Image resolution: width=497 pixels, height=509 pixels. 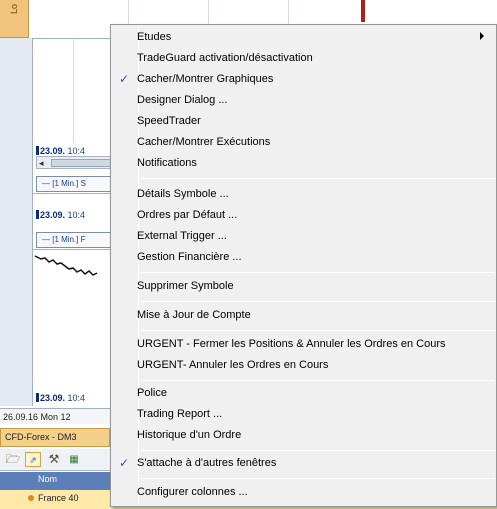 What do you see at coordinates (303, 366) in the screenshot?
I see `menu-item-urgent-annuler-ordres: URGENT- Annuler les Ordres en Cours` at bounding box center [303, 366].